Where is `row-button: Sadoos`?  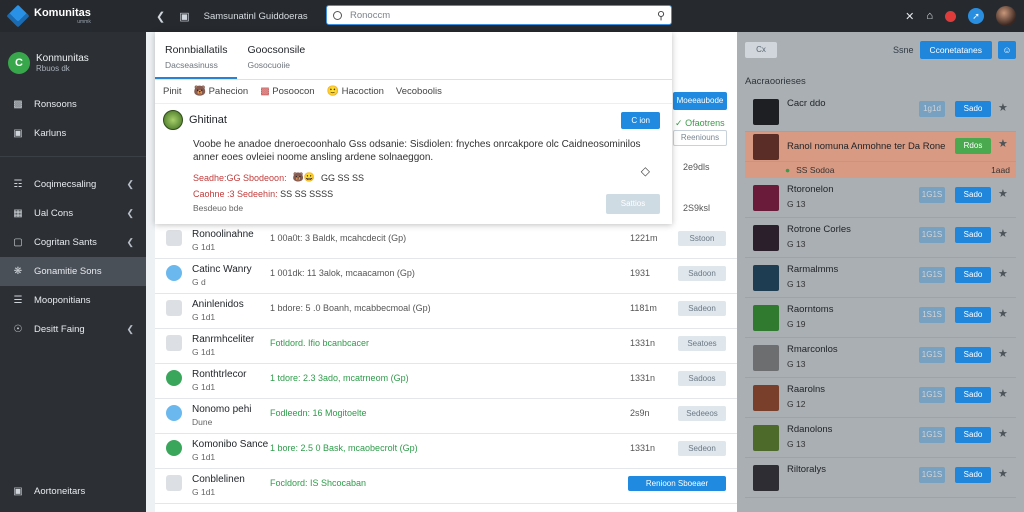
row-button: Sadoos is located at coordinates (702, 378).